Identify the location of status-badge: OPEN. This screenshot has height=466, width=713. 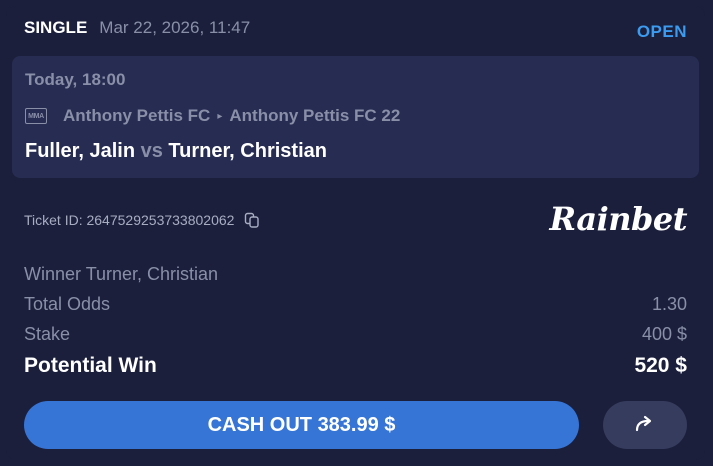
(661, 31).